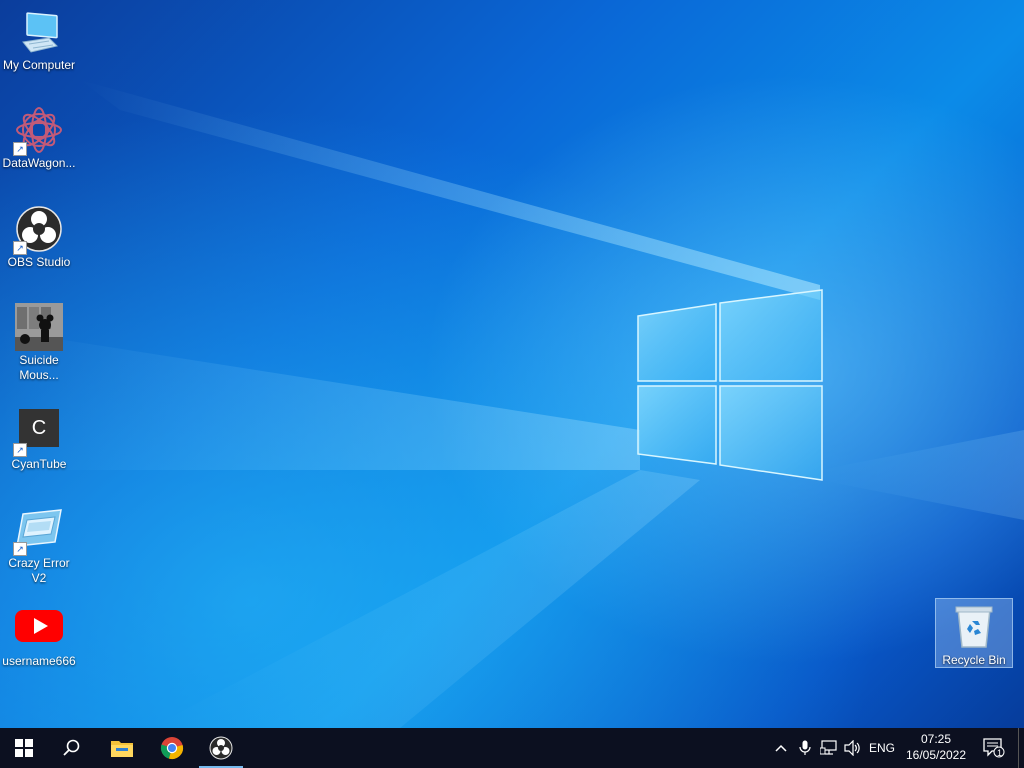  Describe the element at coordinates (38, 531) in the screenshot. I see `error-window-icon: ↗` at that location.